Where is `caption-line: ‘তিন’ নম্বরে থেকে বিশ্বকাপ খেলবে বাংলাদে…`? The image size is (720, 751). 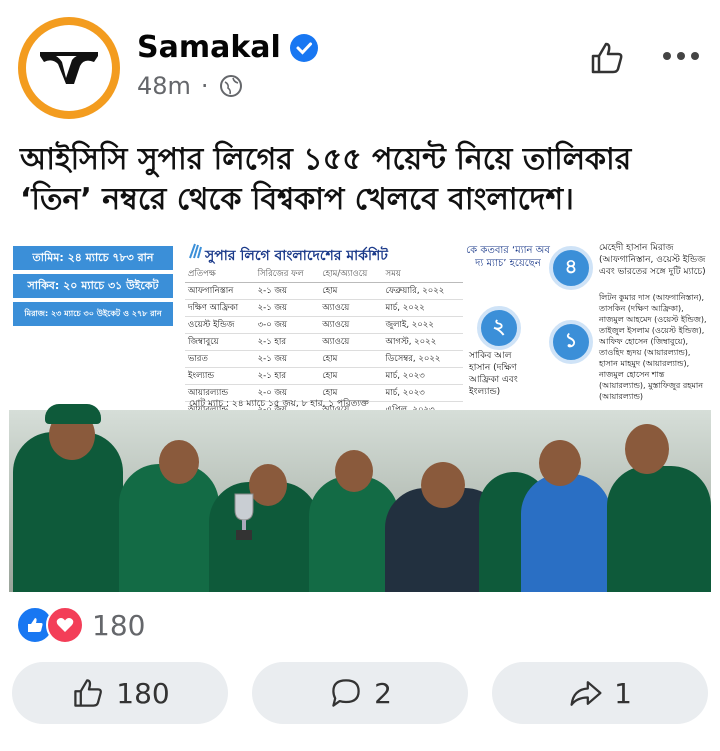
caption-line: ‘তিন’ নম্বরে থেকে বিশ্বকাপ খেলবে বাংলাদে… is located at coordinates (297, 199).